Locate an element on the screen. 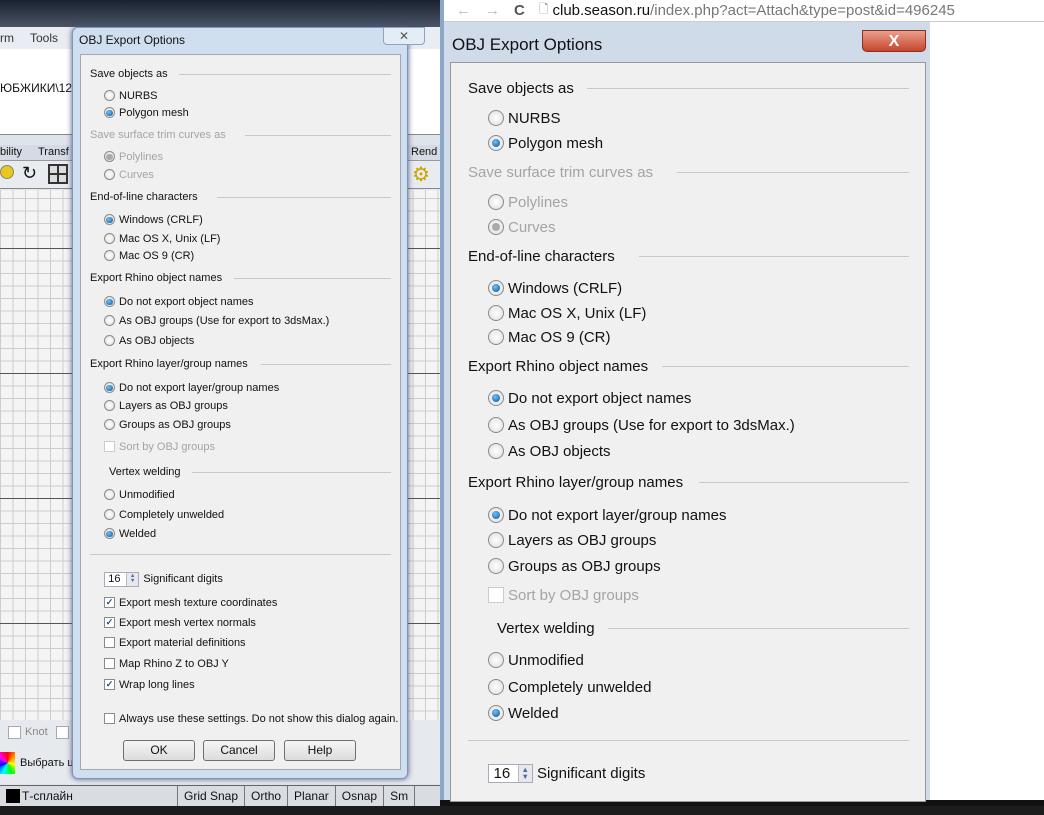 Image resolution: width=1044 pixels, height=815 pixels. close-button: ✕ is located at coordinates (404, 36).